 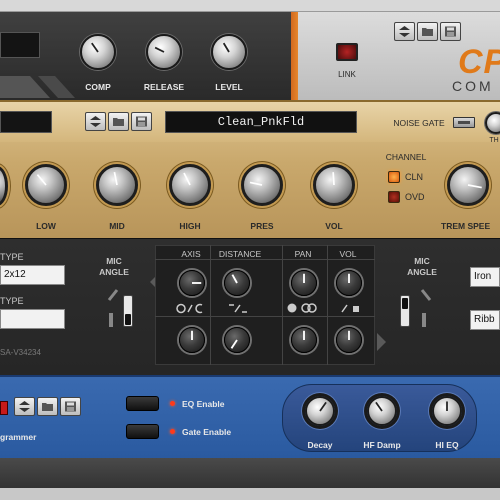 What do you see at coordinates (447, 445) in the screenshot?
I see `hi-eq-knob-label: HI EQ` at bounding box center [447, 445].